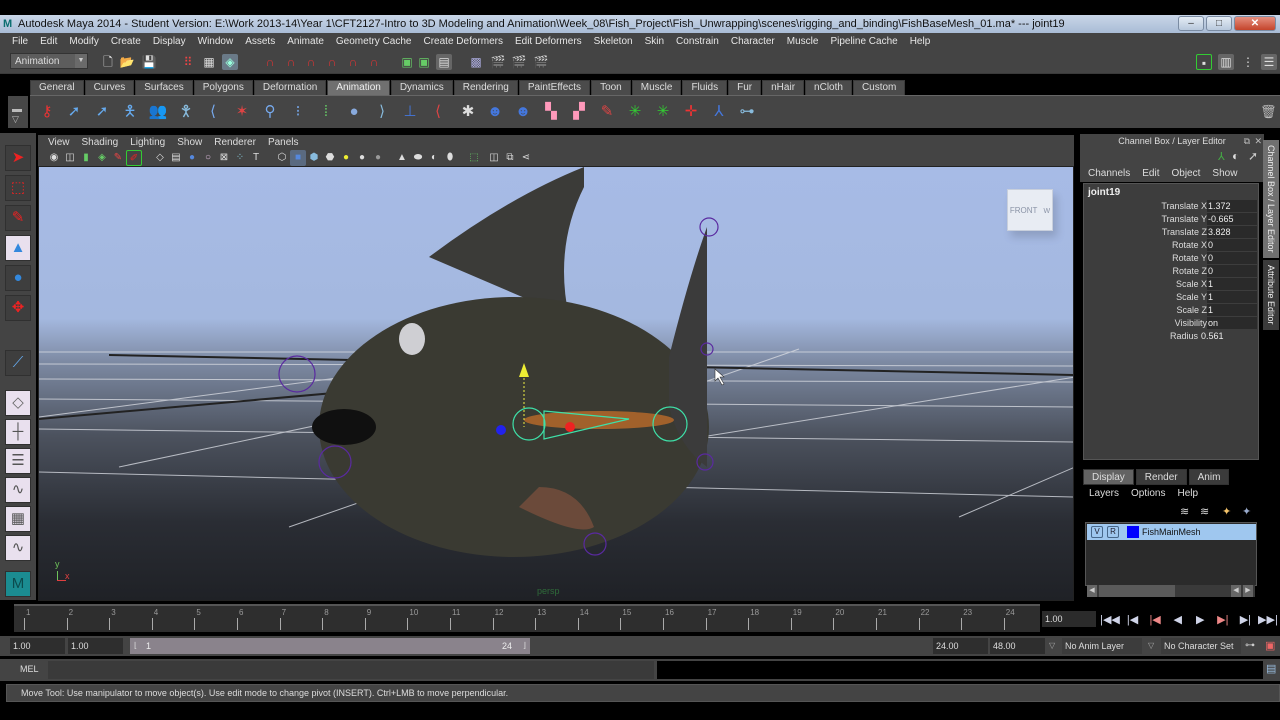  What do you see at coordinates (1204, 511) in the screenshot?
I see `move-layer-down-icon: ≋` at bounding box center [1204, 511].